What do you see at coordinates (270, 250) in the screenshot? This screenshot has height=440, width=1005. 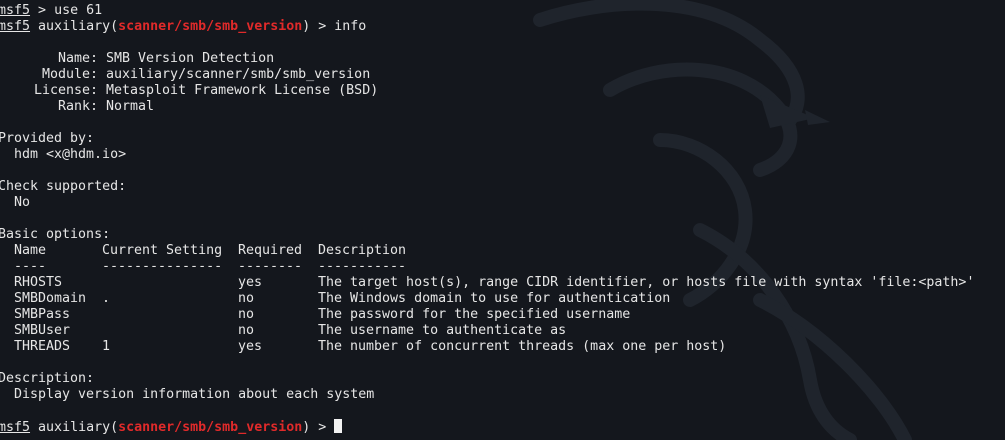 I see `column-header: Required` at bounding box center [270, 250].